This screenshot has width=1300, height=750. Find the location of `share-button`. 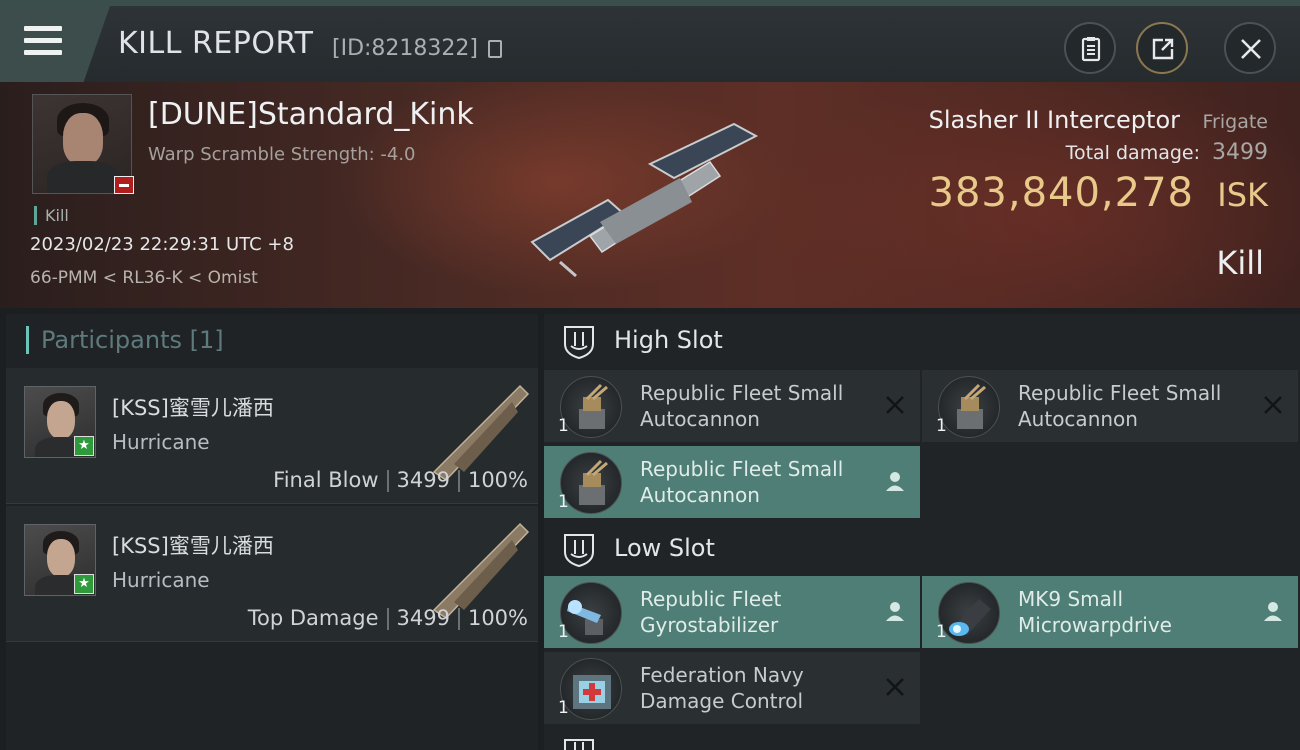

share-button is located at coordinates (1162, 48).